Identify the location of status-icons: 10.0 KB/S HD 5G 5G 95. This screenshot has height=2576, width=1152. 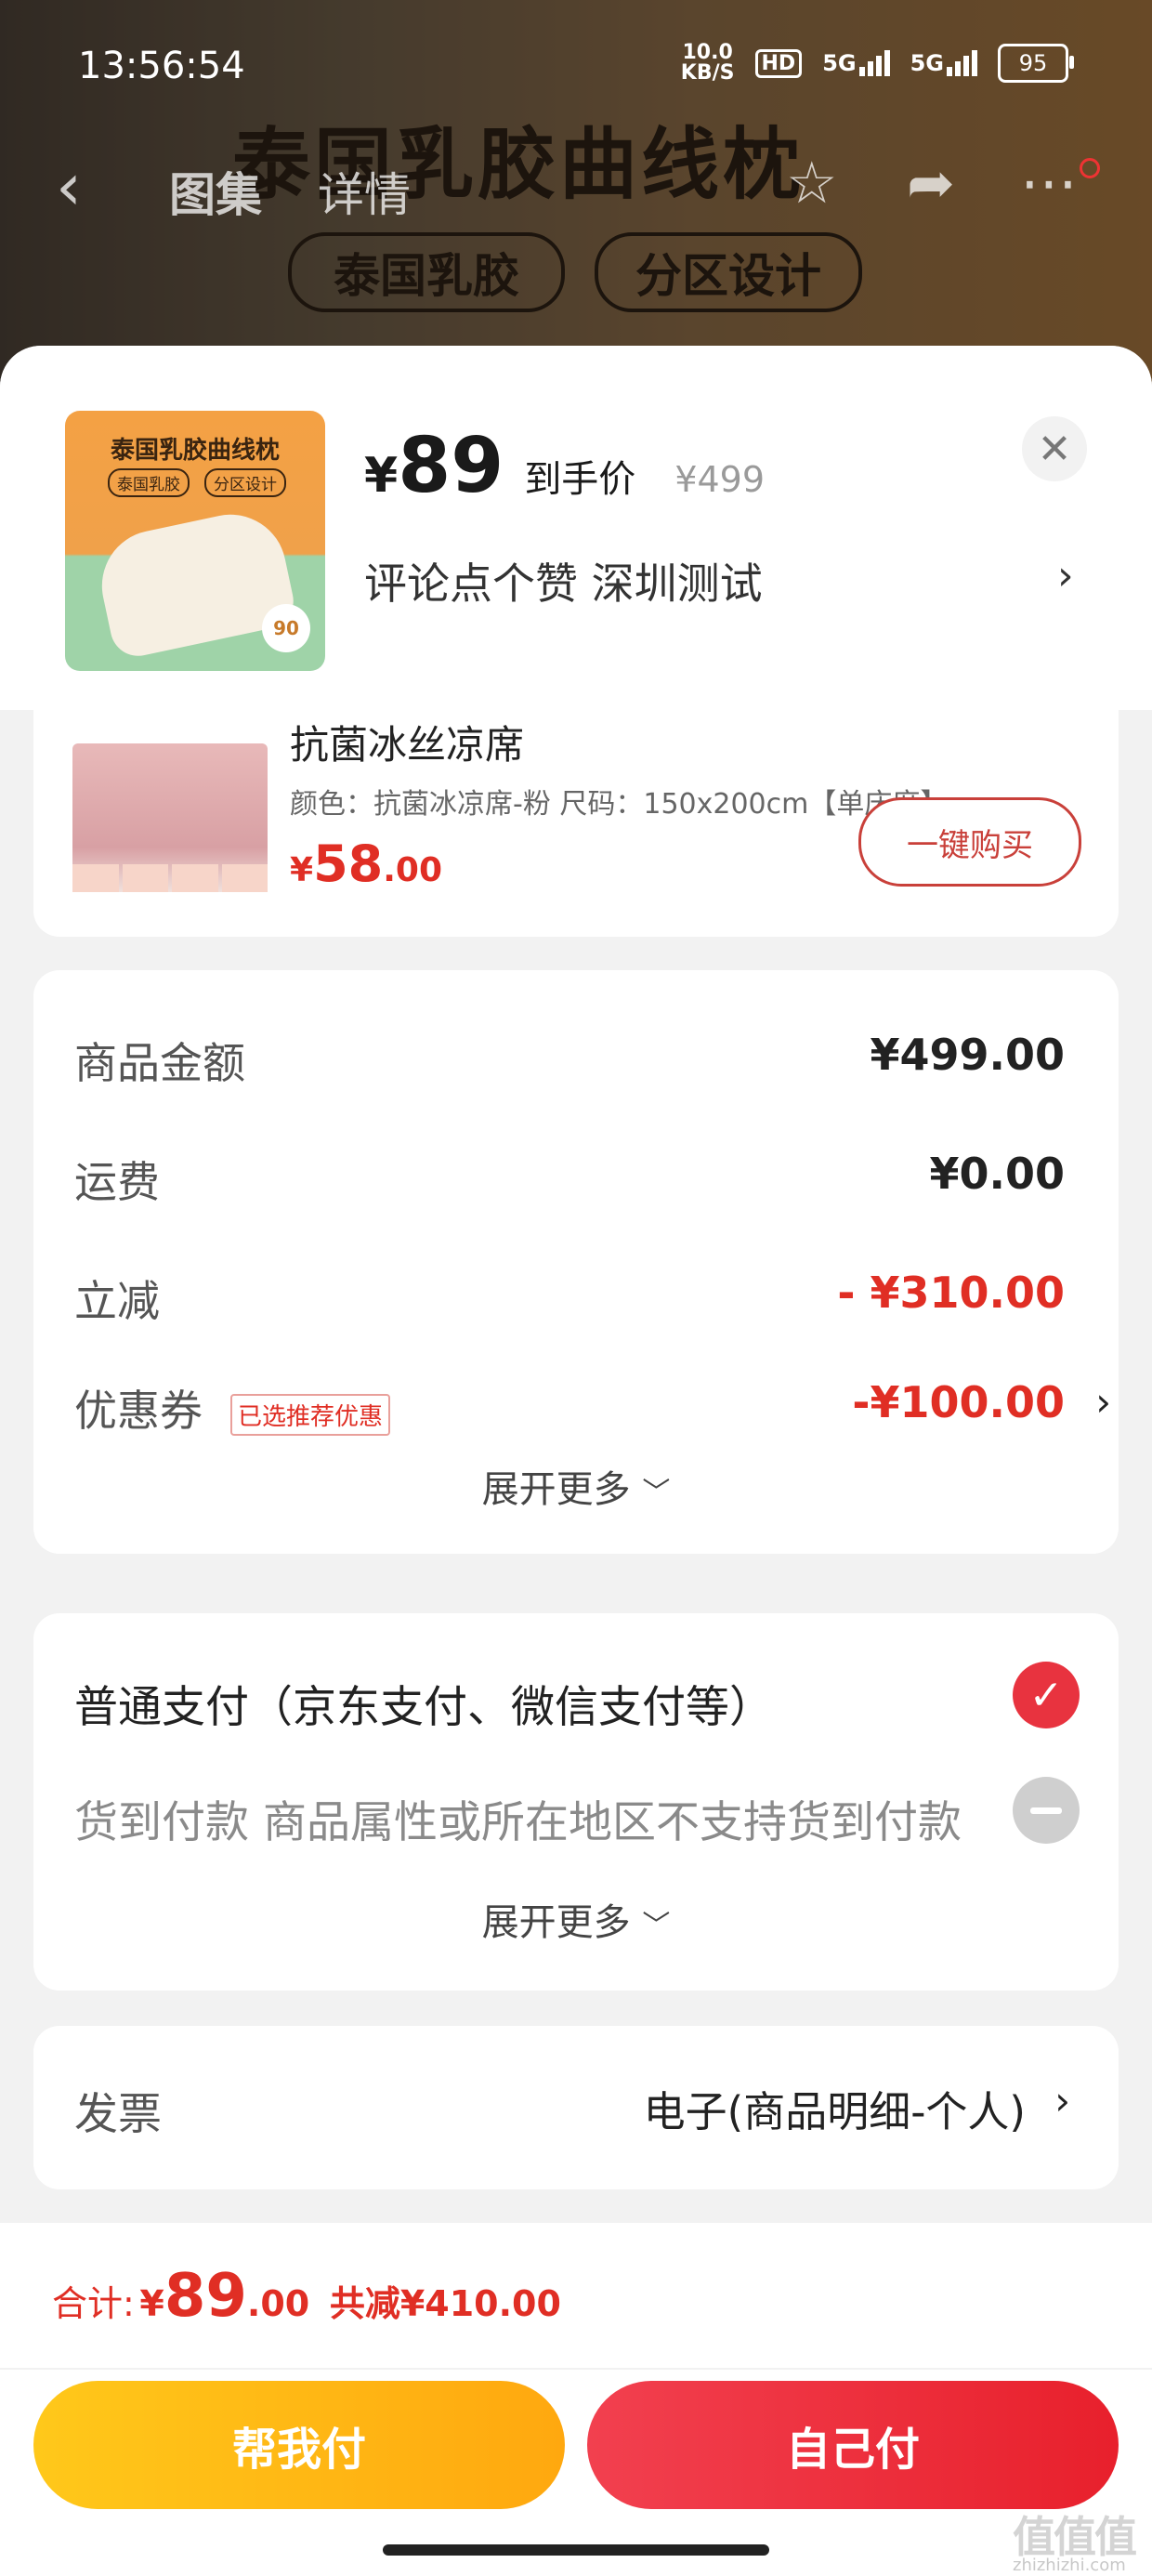
(877, 63).